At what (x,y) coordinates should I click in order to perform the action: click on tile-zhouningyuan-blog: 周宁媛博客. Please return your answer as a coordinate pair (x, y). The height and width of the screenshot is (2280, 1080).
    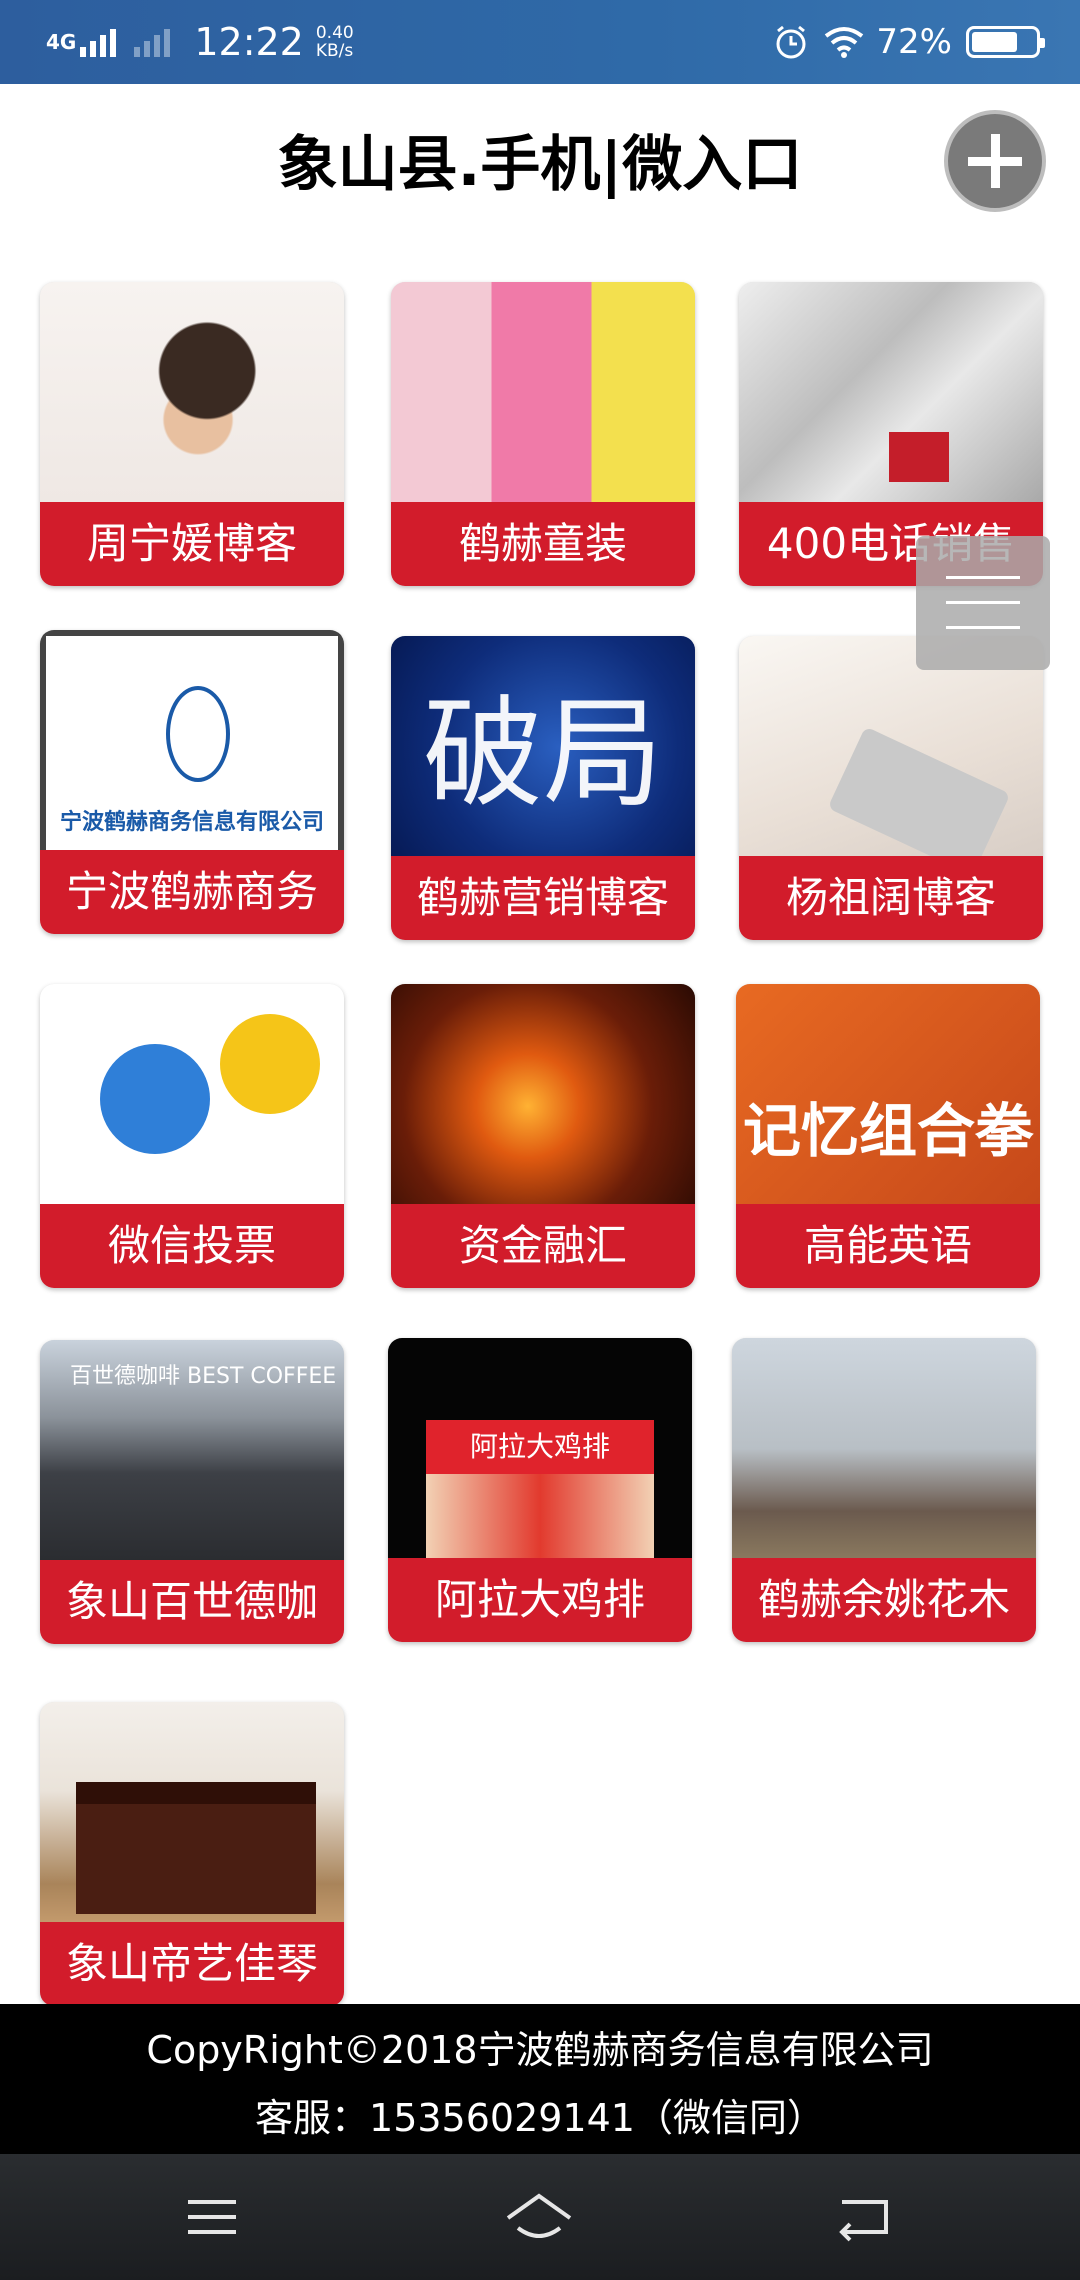
    Looking at the image, I should click on (192, 434).